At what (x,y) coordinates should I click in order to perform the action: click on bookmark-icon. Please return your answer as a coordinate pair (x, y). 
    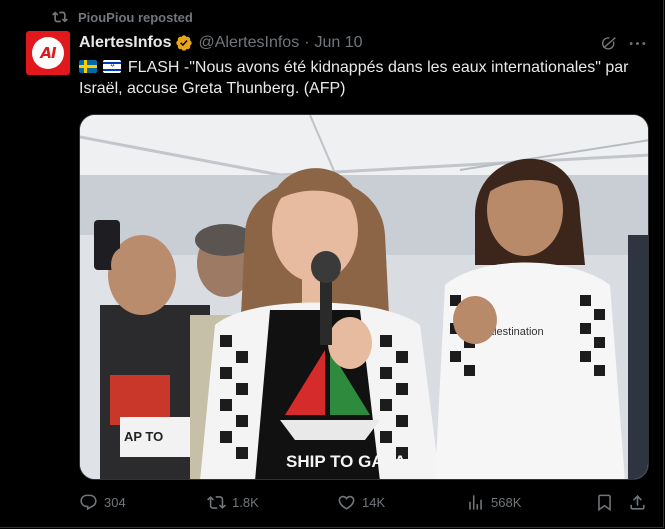
    Looking at the image, I should click on (604, 503).